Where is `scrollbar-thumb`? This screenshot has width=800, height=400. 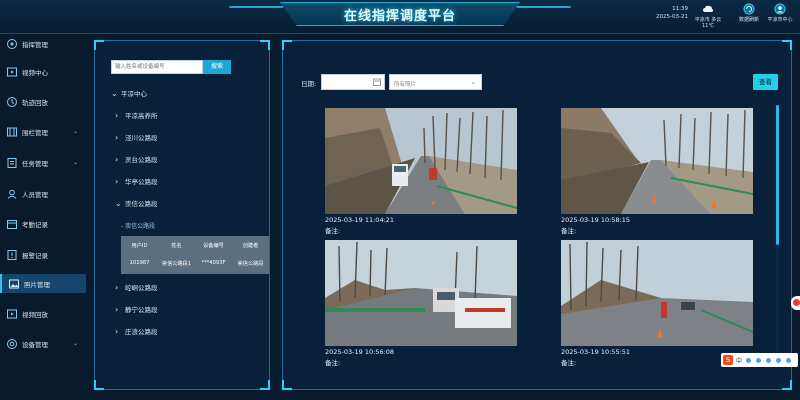 scrollbar-thumb is located at coordinates (777, 175).